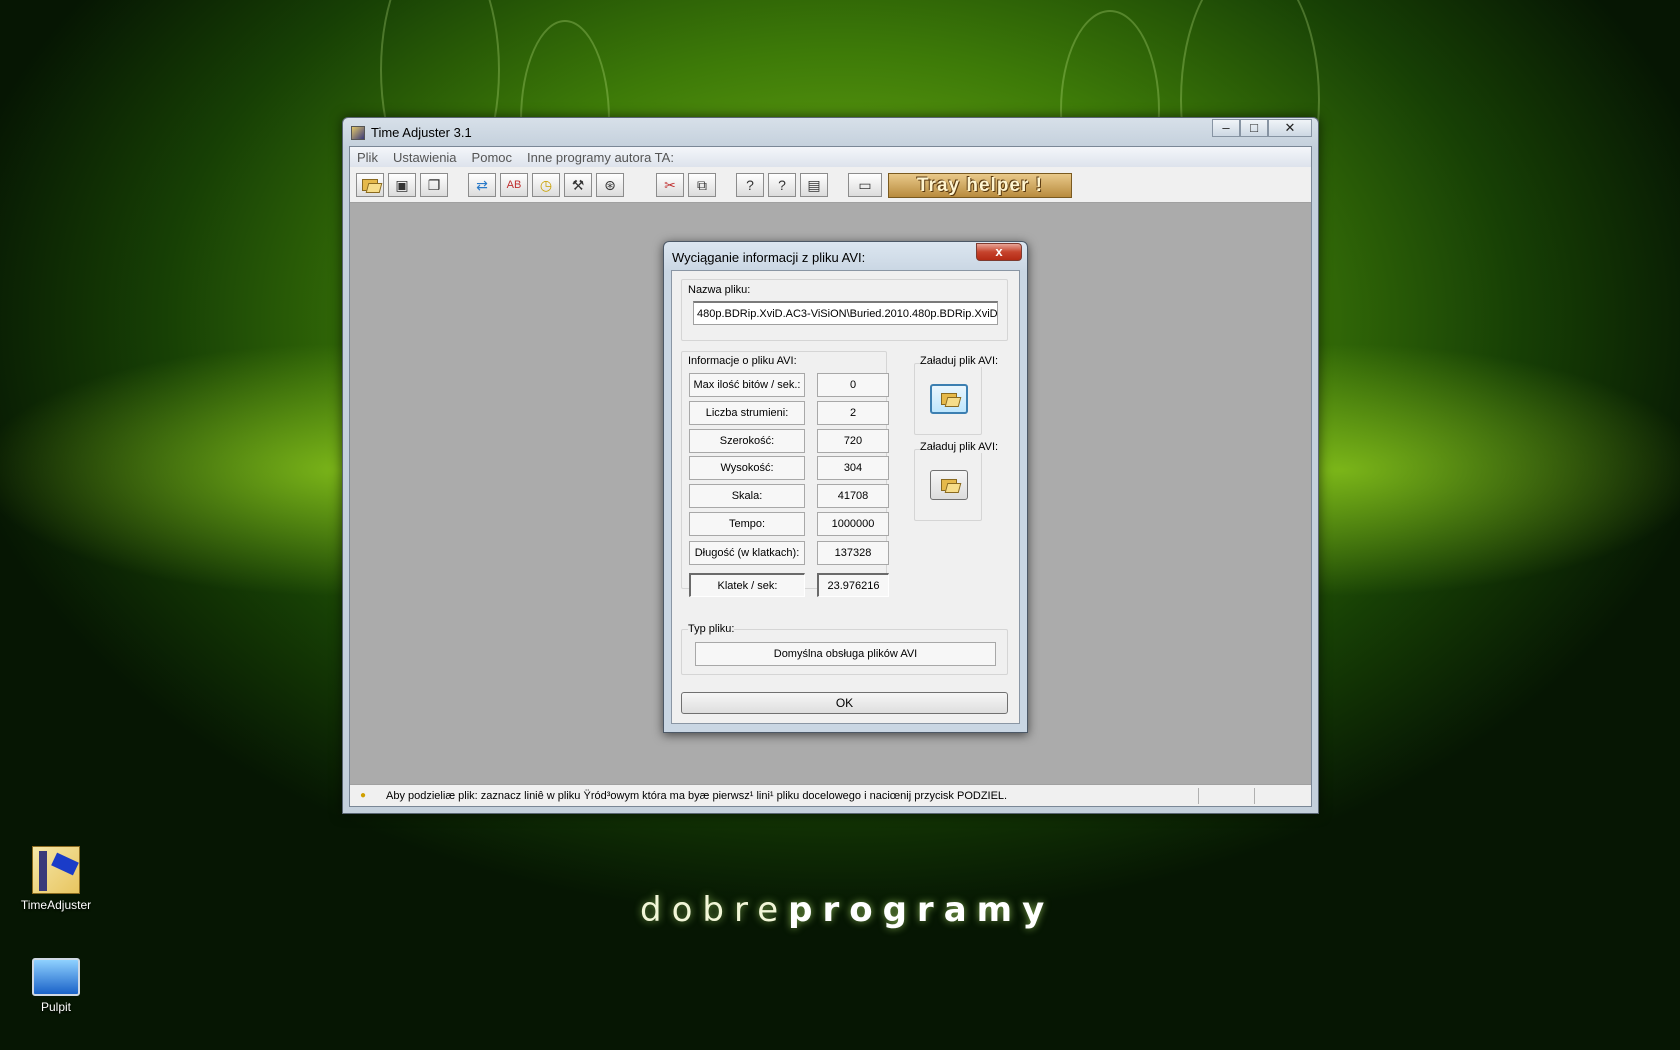  I want to click on cut-button: ✂, so click(670, 185).